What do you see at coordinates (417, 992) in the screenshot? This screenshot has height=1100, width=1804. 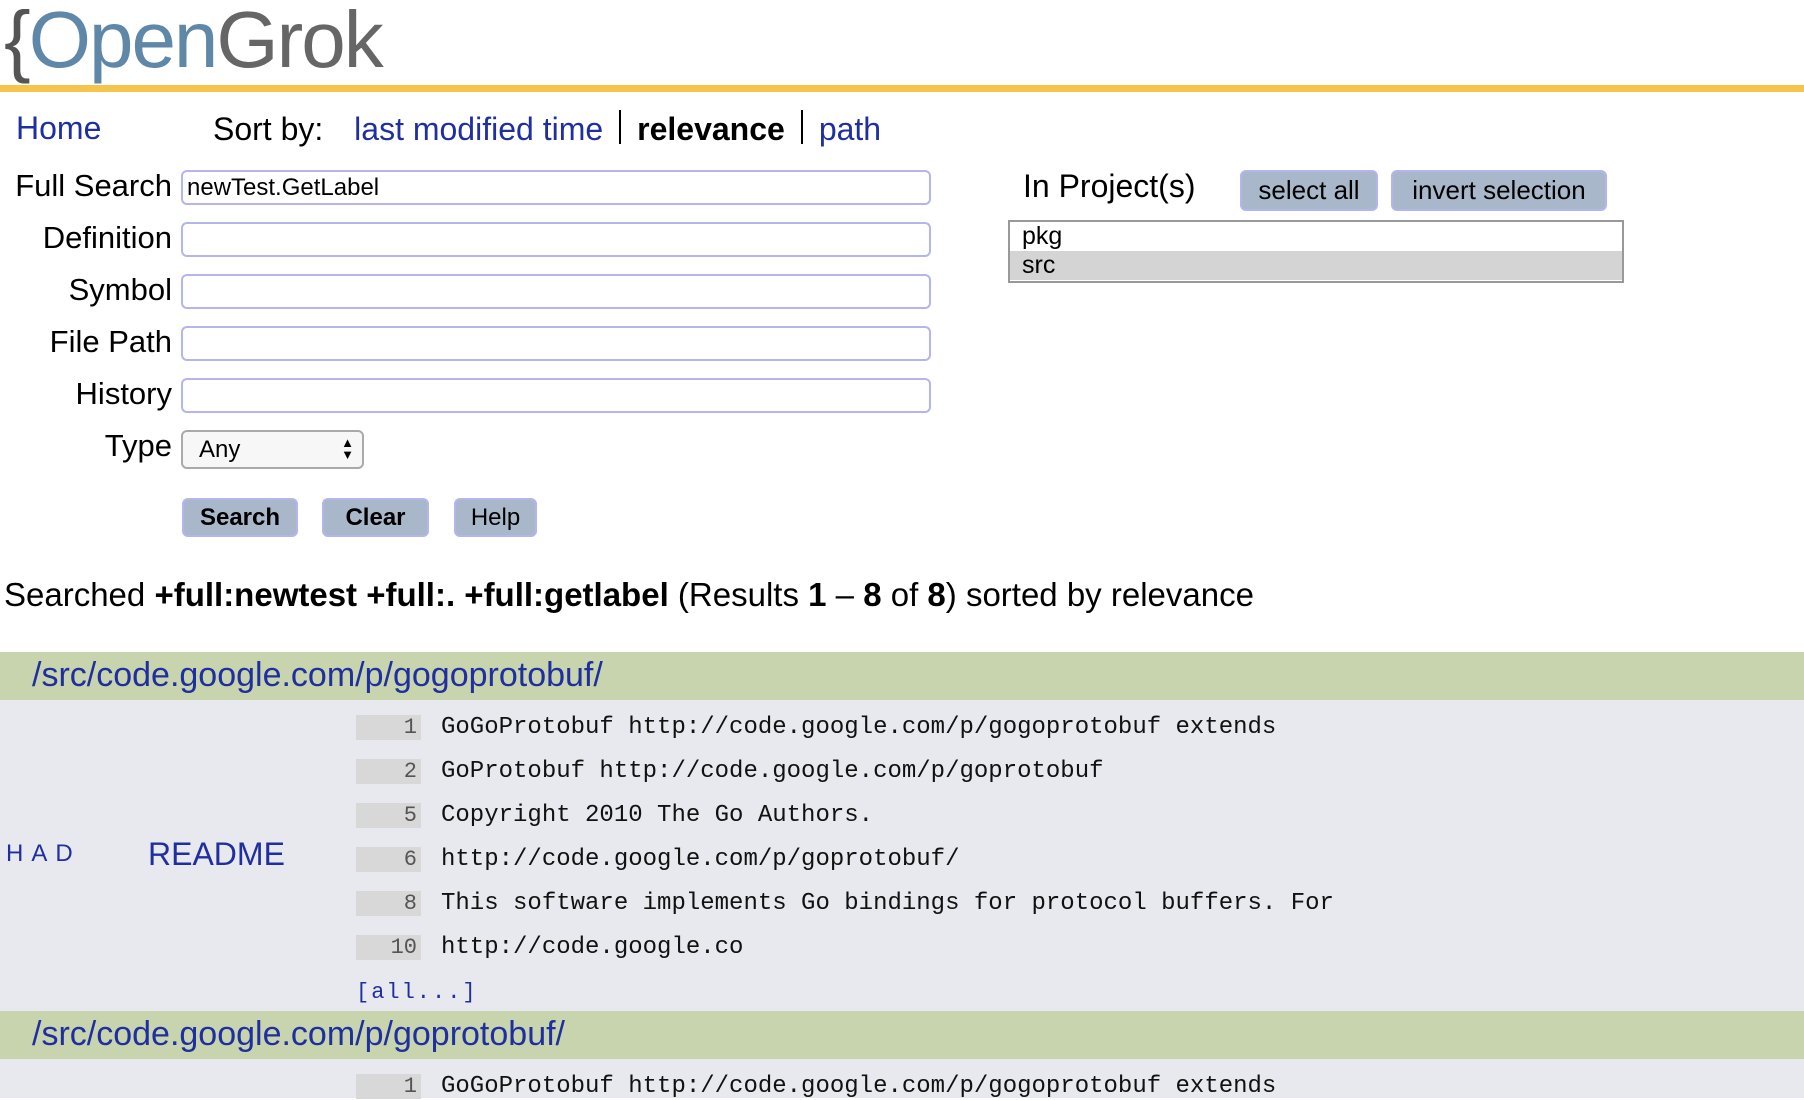 I see `show-all-matches-link: [all...]` at bounding box center [417, 992].